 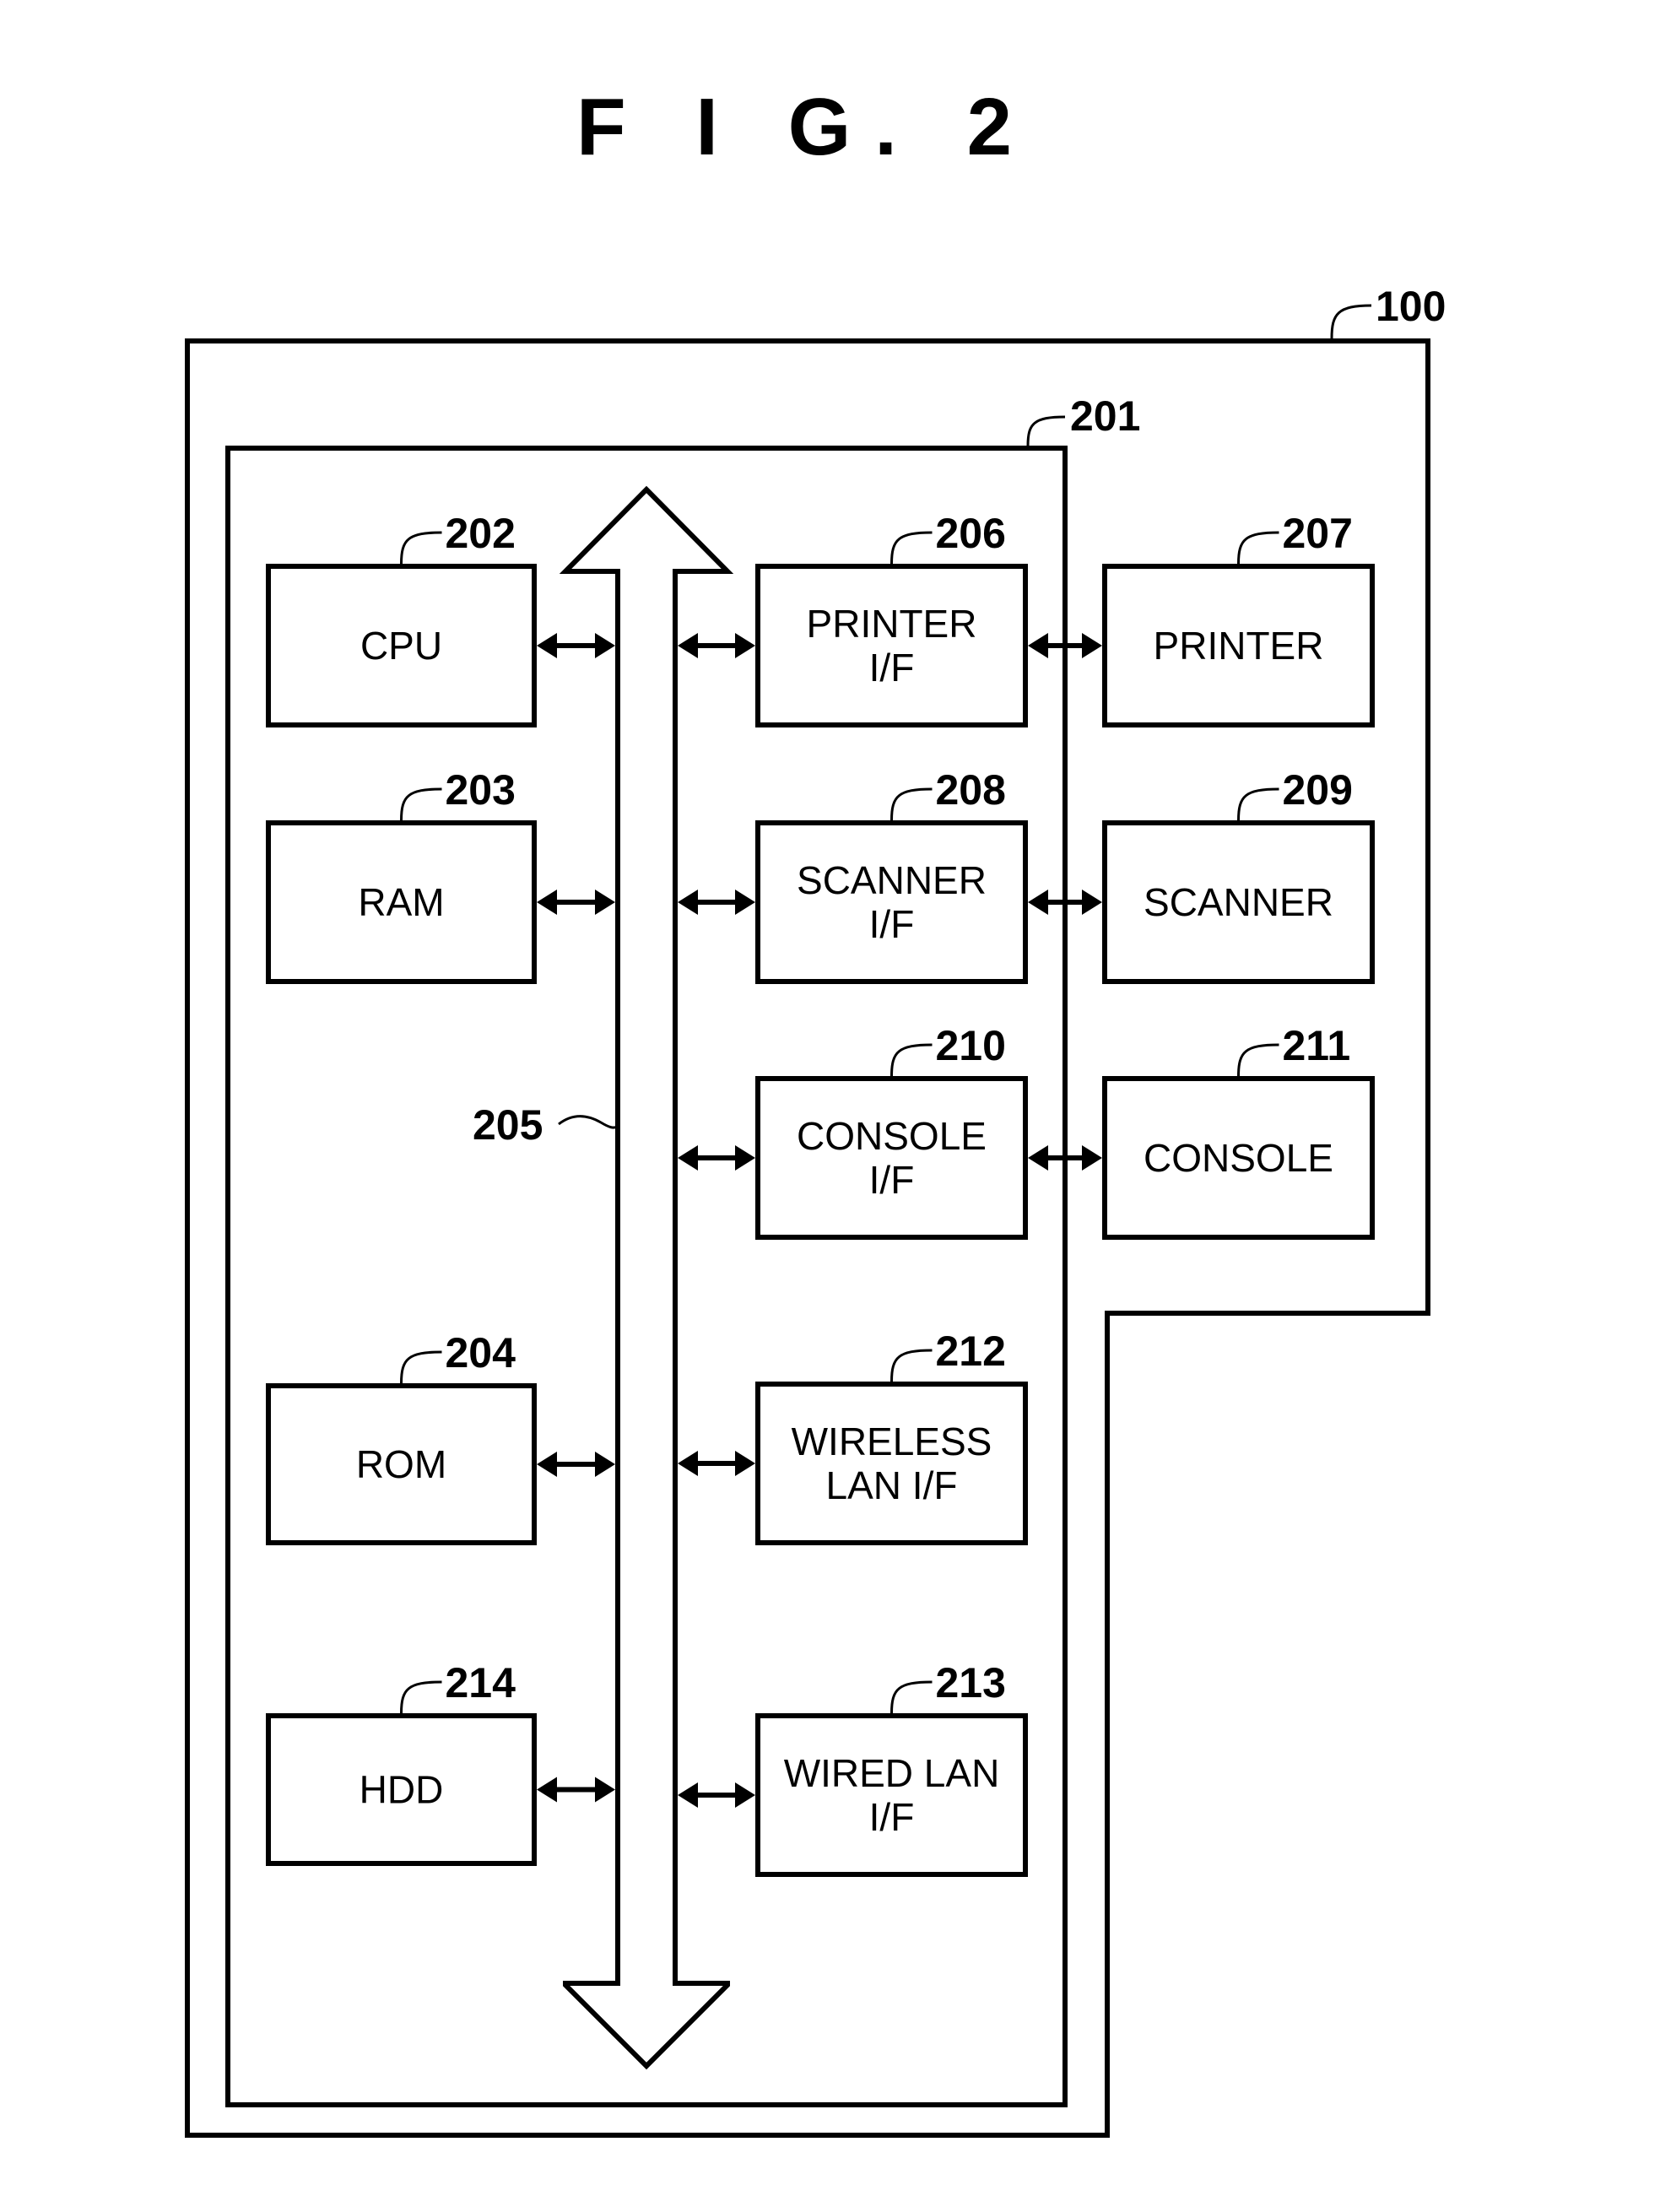 I want to click on printer-label-line: PRINTER, so click(x=1239, y=646).